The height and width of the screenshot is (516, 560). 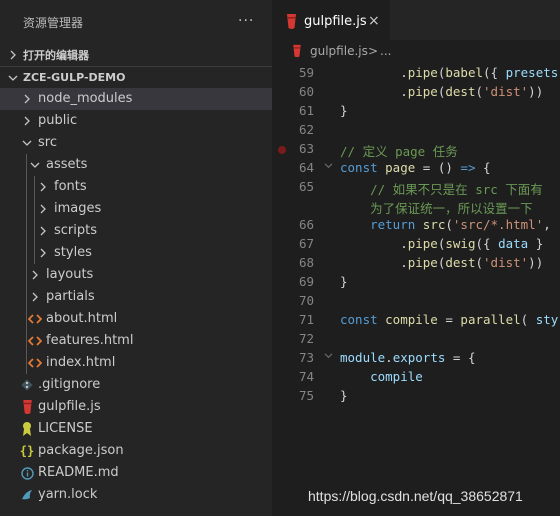 I want to click on code-token: module, so click(x=363, y=357).